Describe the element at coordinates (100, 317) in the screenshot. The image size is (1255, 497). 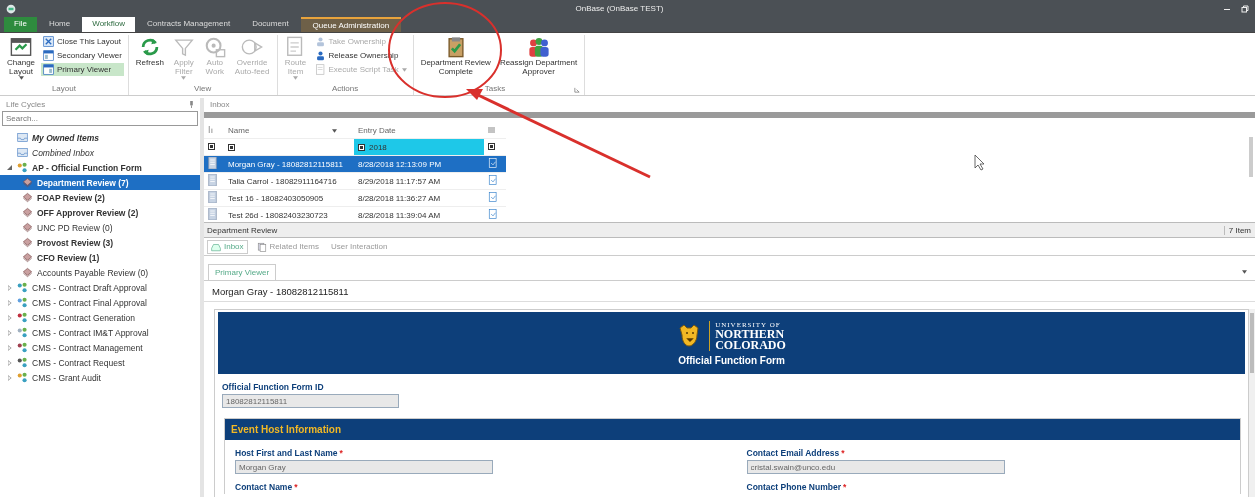
I see `tree-item: CMS - Contract Generation` at that location.